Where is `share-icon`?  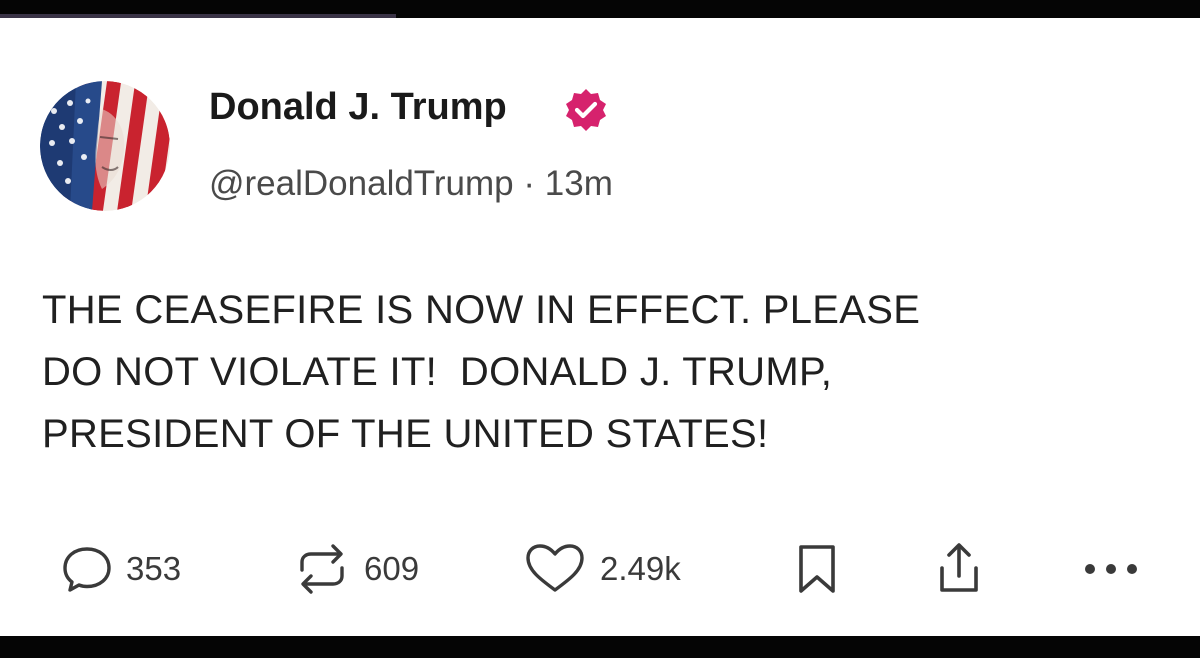
share-icon is located at coordinates (959, 567).